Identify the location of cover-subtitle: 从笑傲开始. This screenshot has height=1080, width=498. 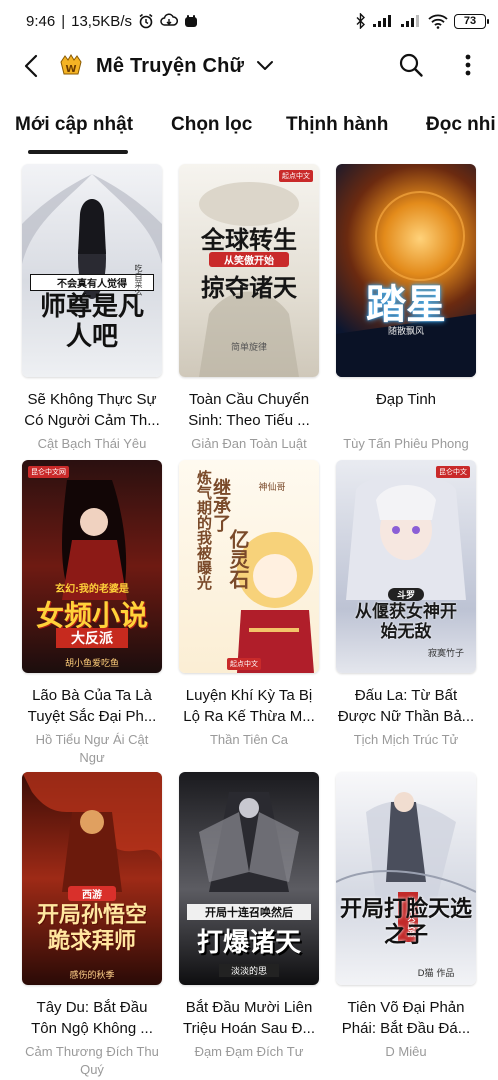
(249, 259).